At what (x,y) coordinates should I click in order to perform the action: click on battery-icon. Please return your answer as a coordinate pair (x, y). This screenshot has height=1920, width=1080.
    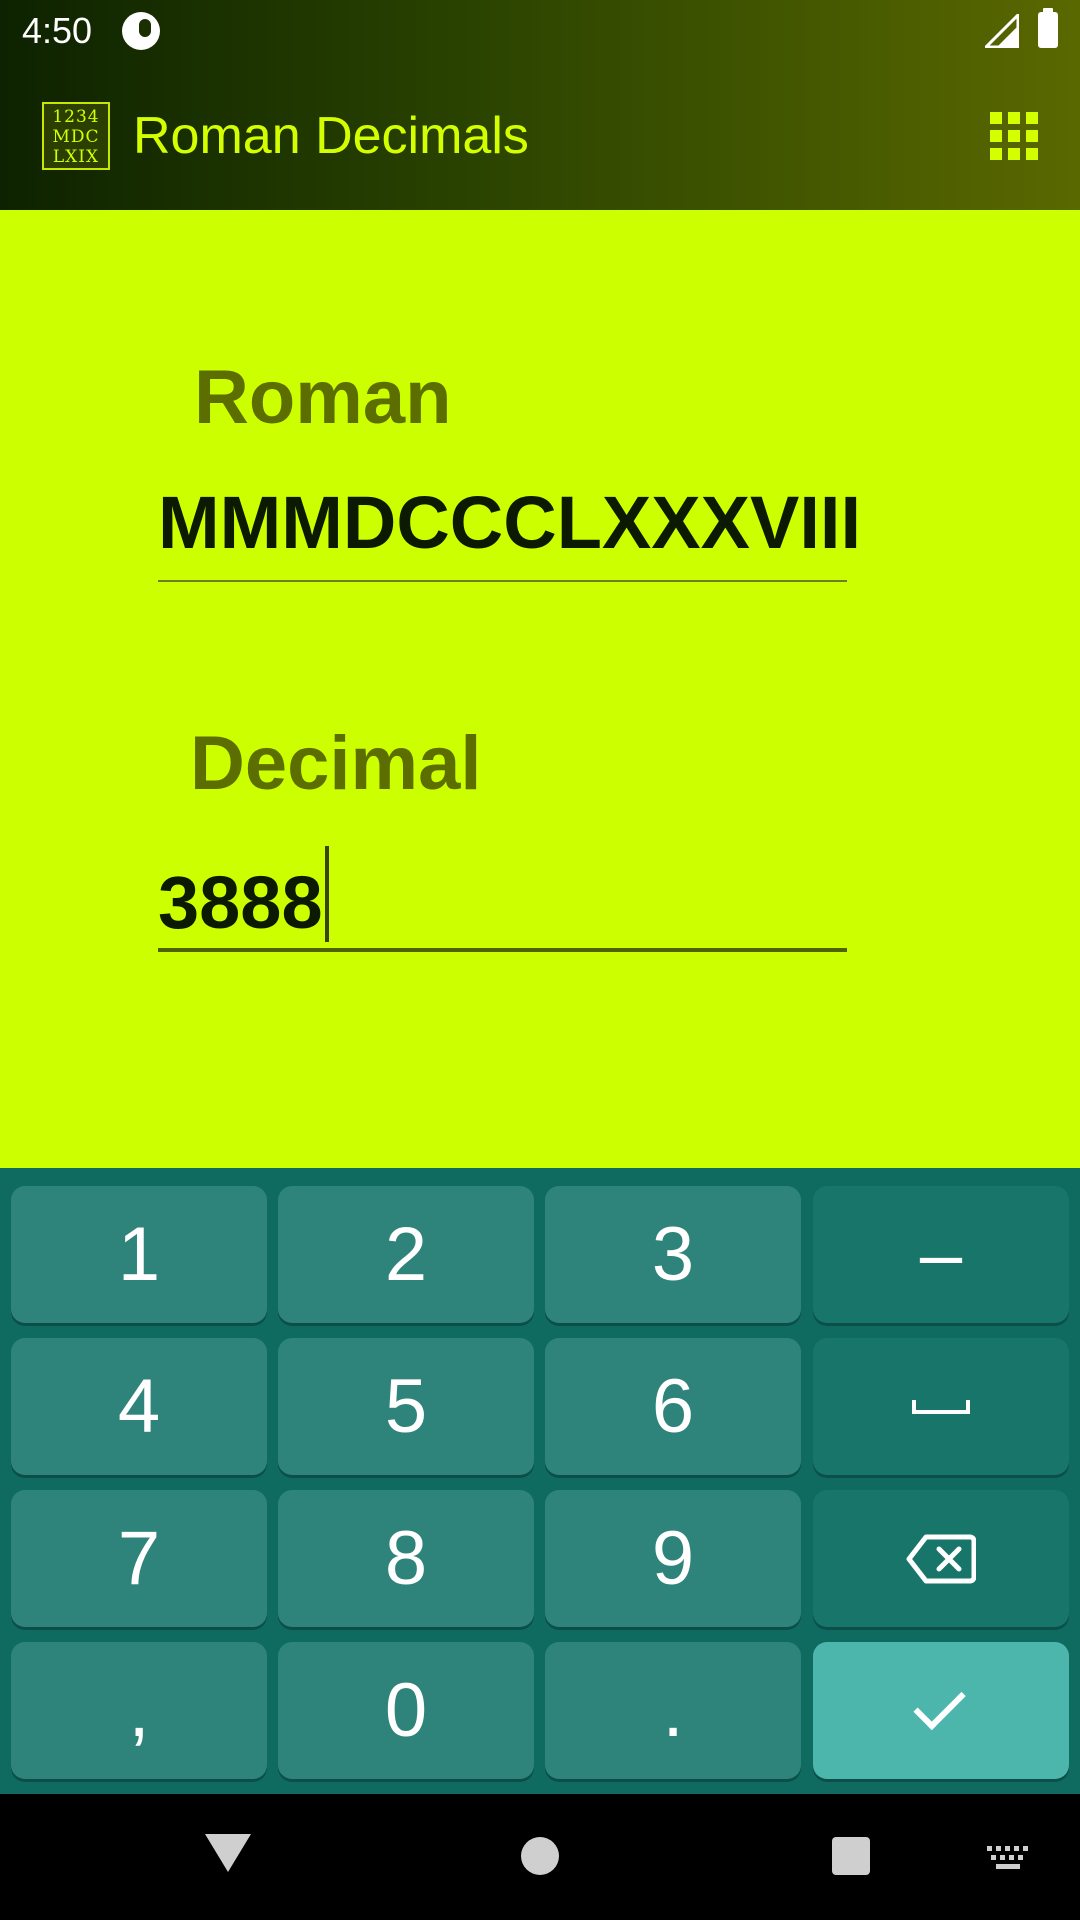
    Looking at the image, I should click on (1048, 28).